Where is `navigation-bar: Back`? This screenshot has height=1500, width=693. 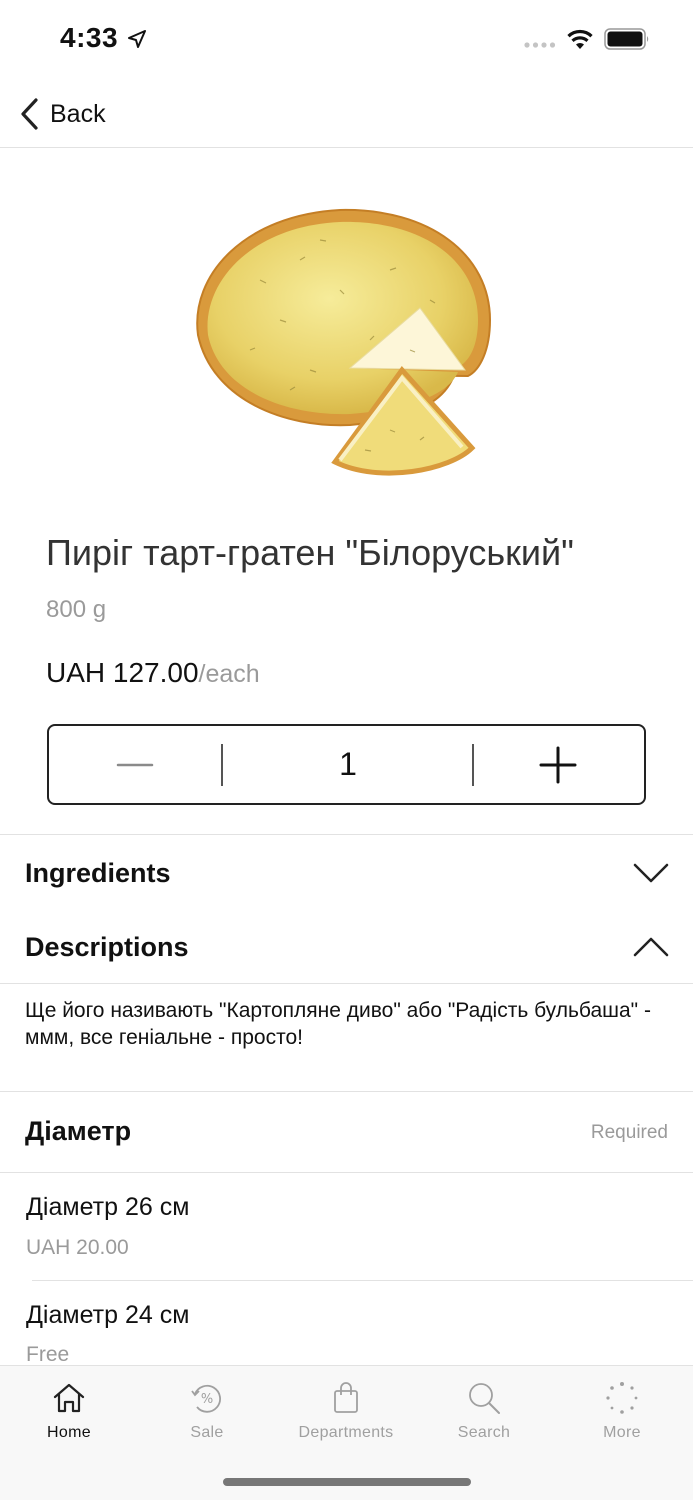 navigation-bar: Back is located at coordinates (346, 114).